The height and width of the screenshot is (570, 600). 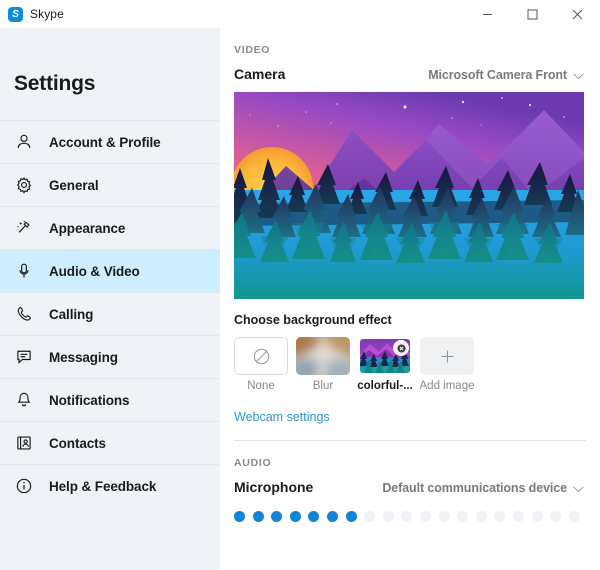 What do you see at coordinates (24, 400) in the screenshot?
I see `bell-icon` at bounding box center [24, 400].